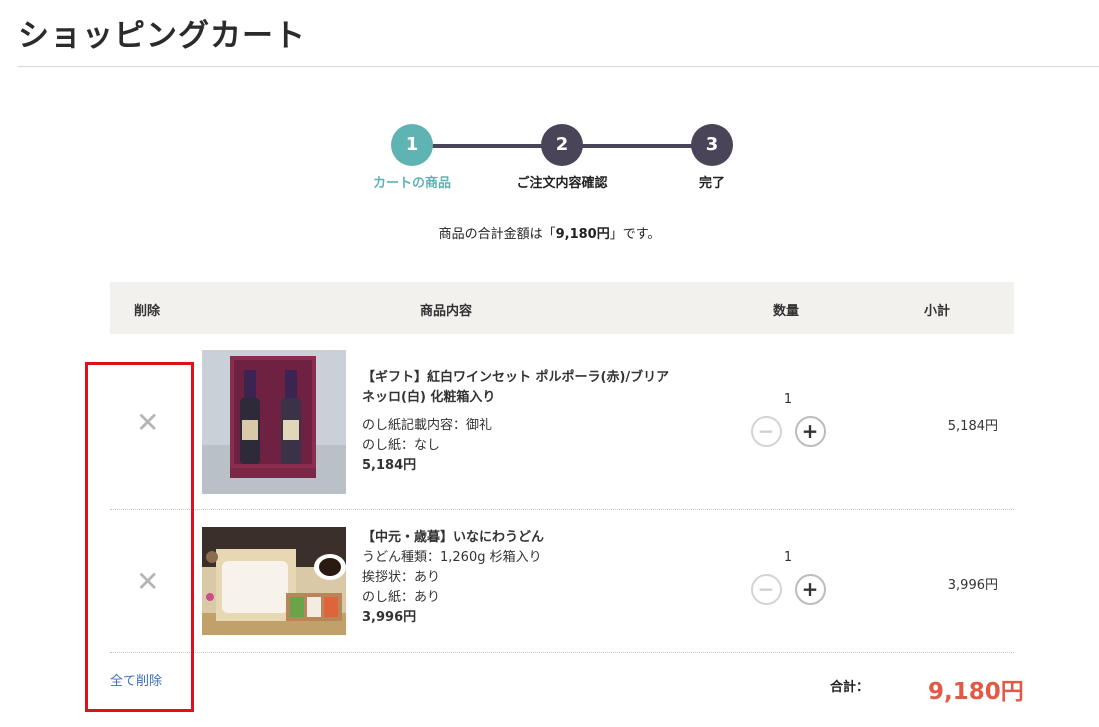  What do you see at coordinates (562, 145) in the screenshot?
I see `step-number: 2` at bounding box center [562, 145].